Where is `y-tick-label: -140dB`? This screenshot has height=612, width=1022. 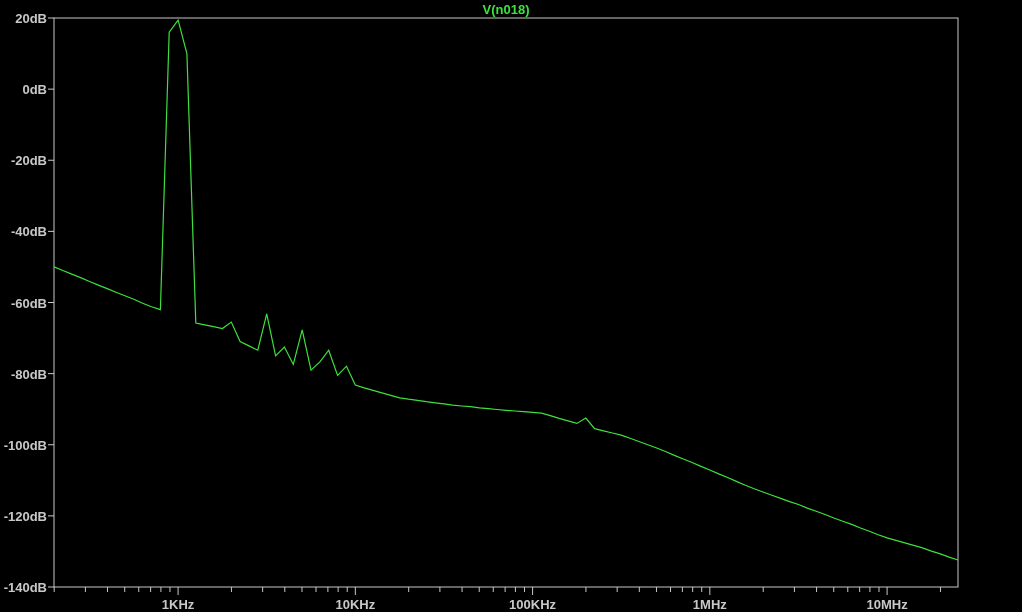
y-tick-label: -140dB is located at coordinates (25, 587).